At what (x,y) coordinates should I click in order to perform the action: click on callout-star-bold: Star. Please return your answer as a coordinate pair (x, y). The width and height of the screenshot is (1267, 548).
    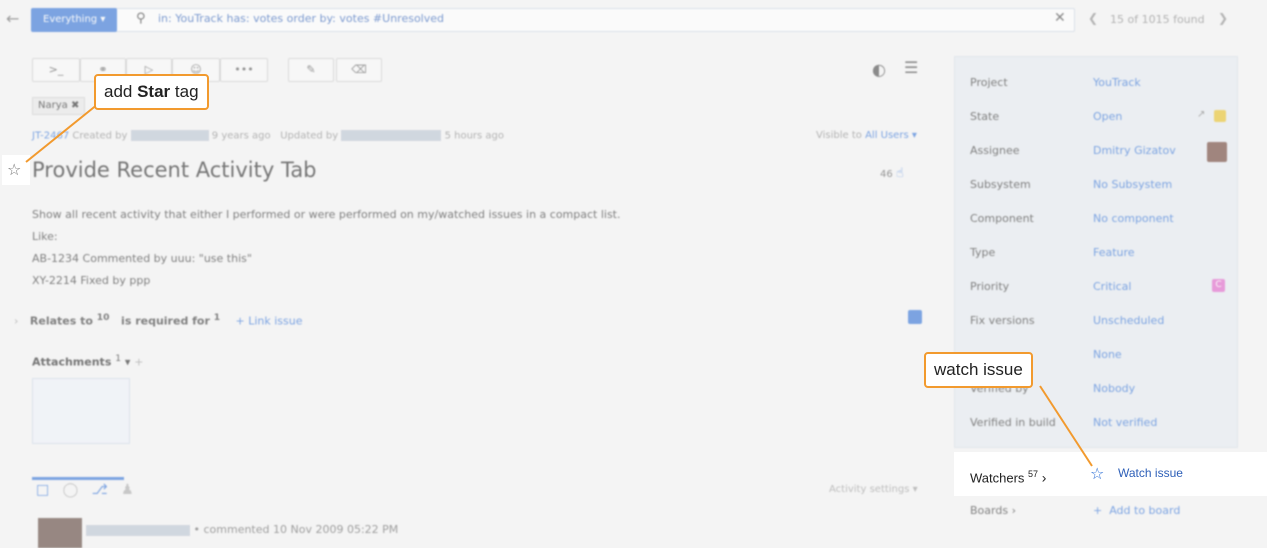
    Looking at the image, I should click on (154, 91).